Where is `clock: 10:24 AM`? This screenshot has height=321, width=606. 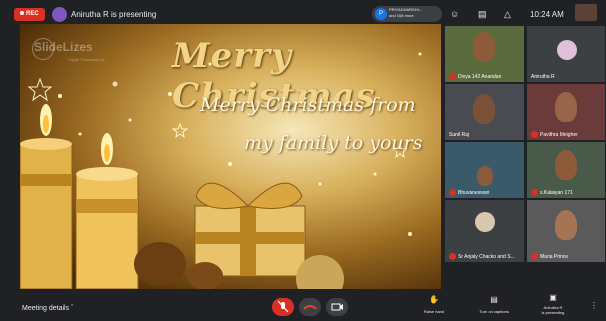 clock: 10:24 AM is located at coordinates (547, 14).